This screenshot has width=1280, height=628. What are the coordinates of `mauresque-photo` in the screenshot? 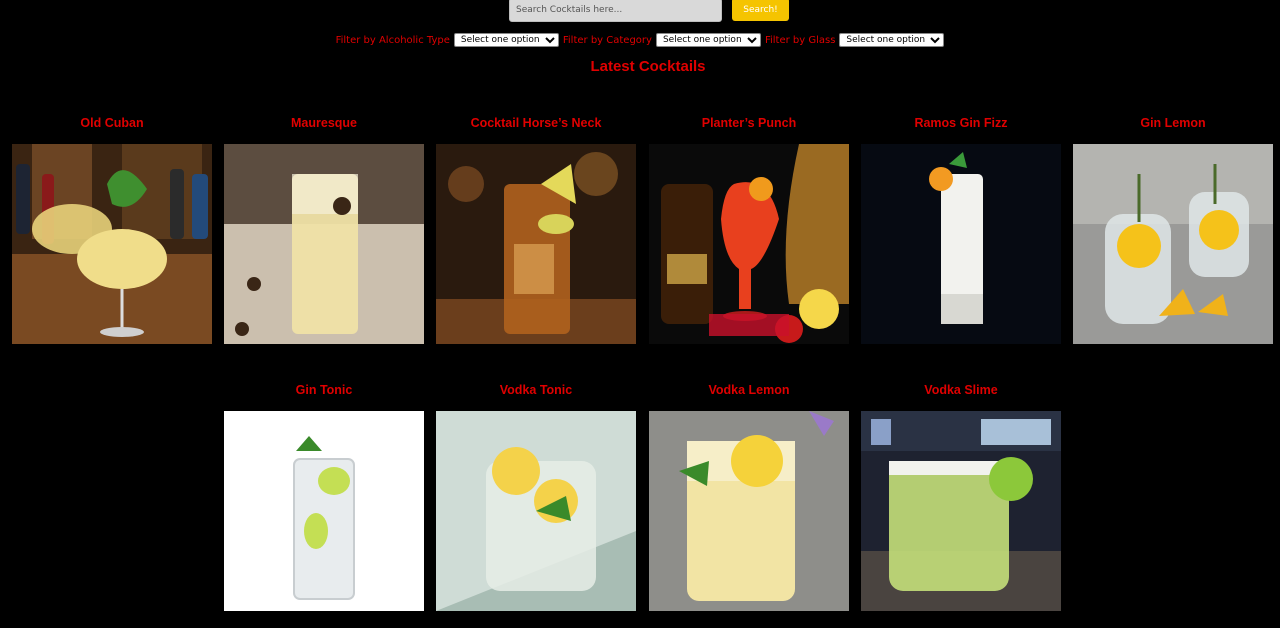 It's located at (324, 244).